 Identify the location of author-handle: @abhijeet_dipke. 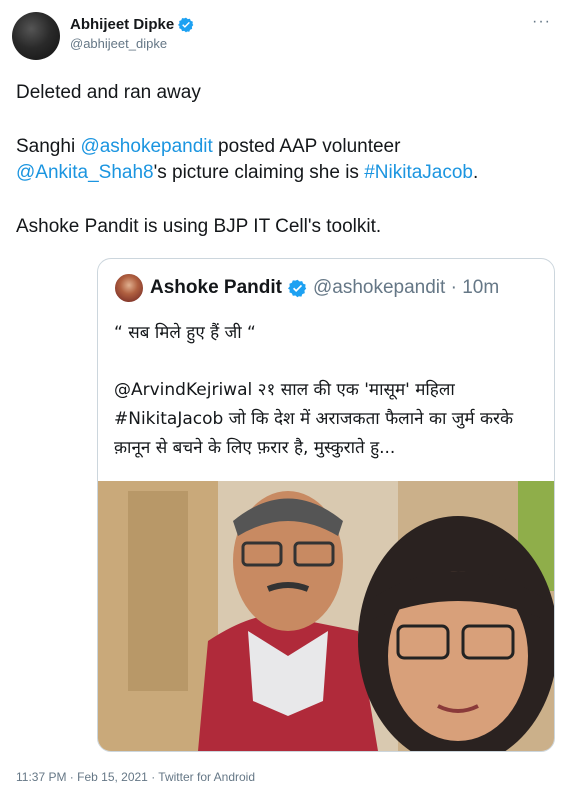
(132, 43).